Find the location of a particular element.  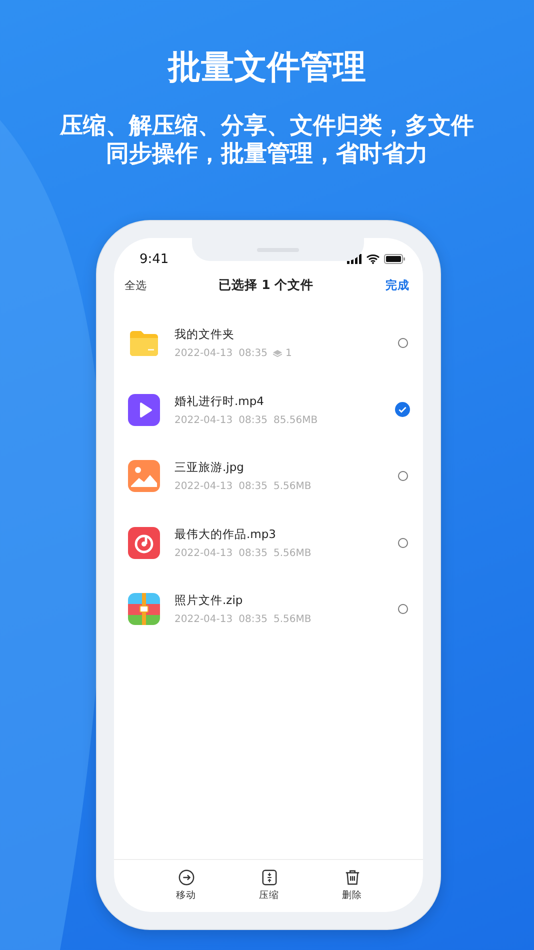

file-name: 婚礼进行时.mp4 is located at coordinates (219, 401).